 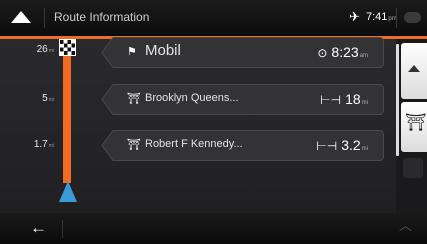 I want to click on destination-flag-icon, so click(x=67, y=47).